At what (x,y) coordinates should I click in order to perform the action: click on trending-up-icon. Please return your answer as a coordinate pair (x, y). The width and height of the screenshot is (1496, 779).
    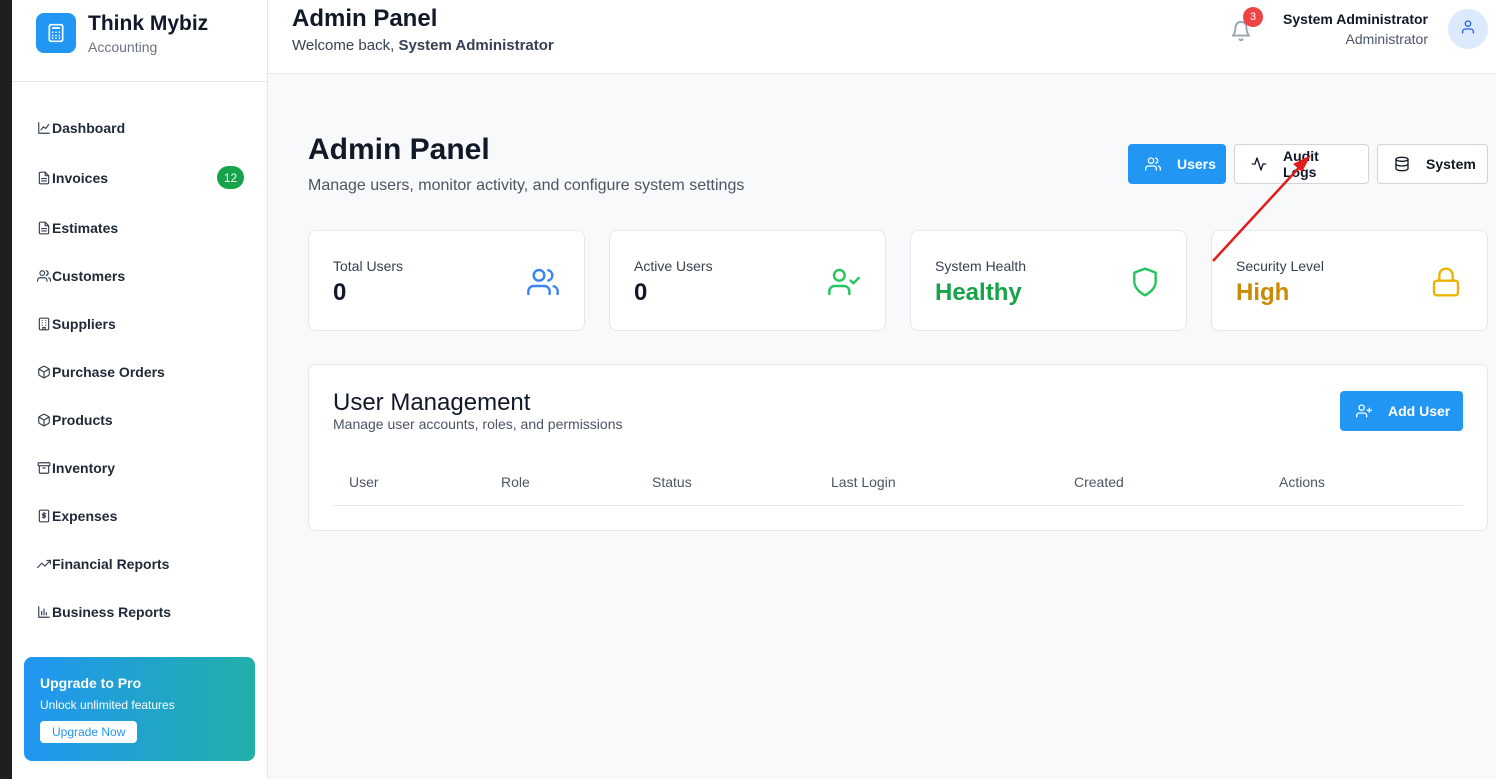
    Looking at the image, I should click on (44, 564).